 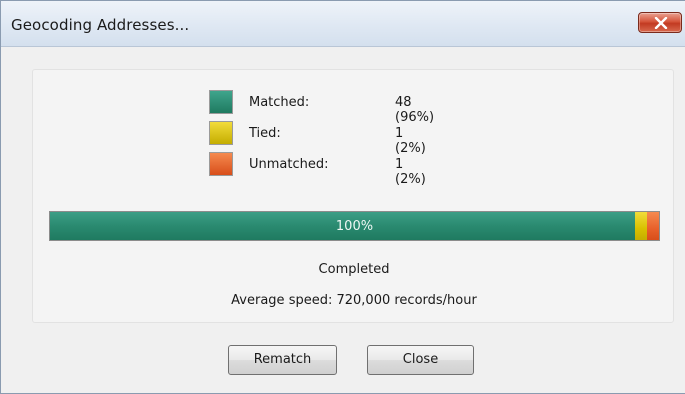 What do you see at coordinates (354, 269) in the screenshot?
I see `status-completed: Completed` at bounding box center [354, 269].